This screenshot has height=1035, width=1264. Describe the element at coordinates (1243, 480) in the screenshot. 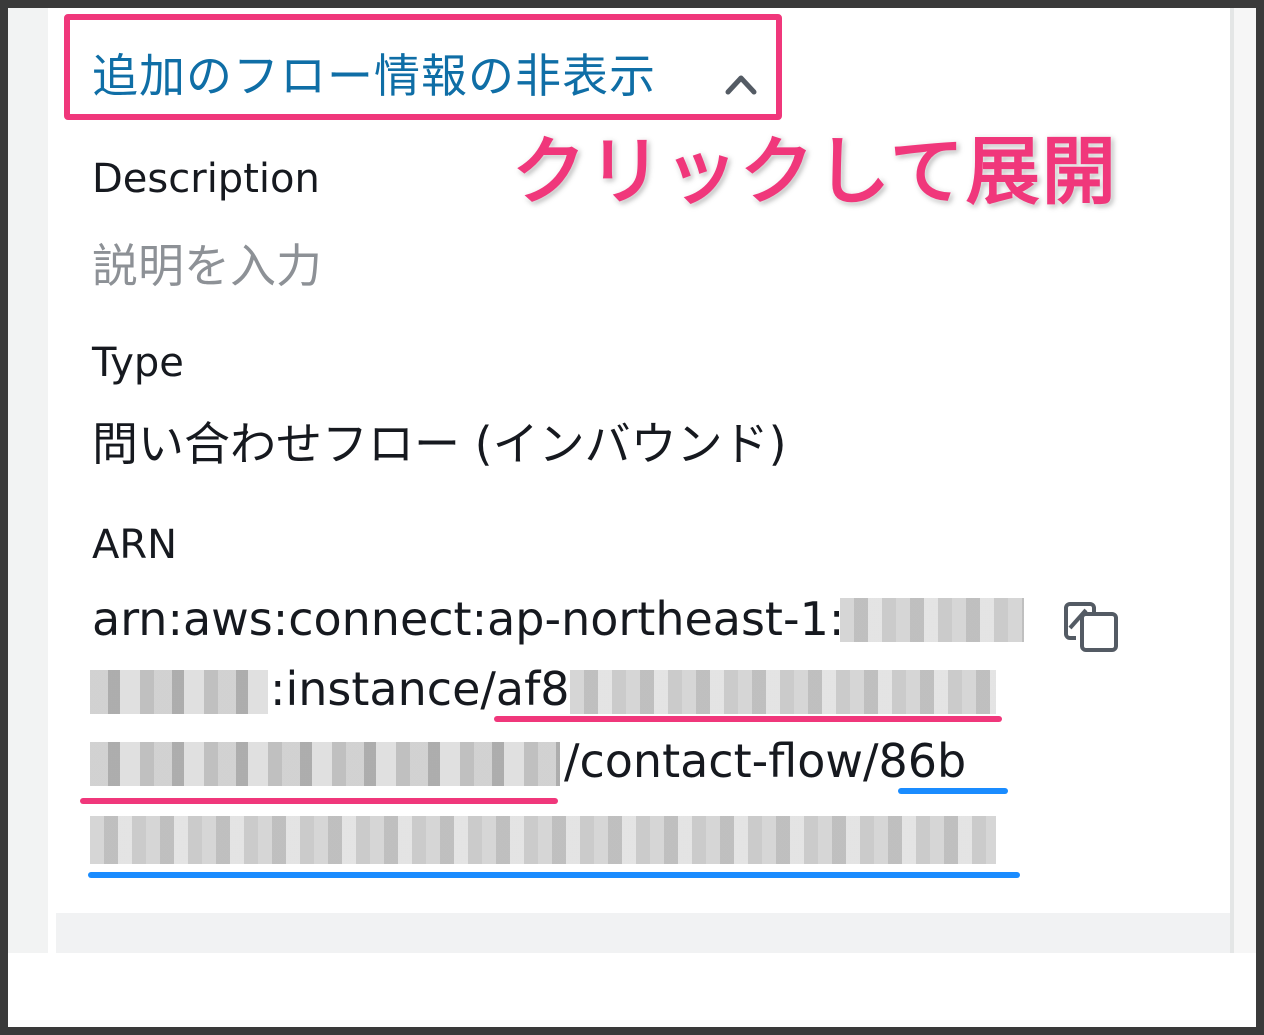

I see `right-scroll-gutter` at that location.